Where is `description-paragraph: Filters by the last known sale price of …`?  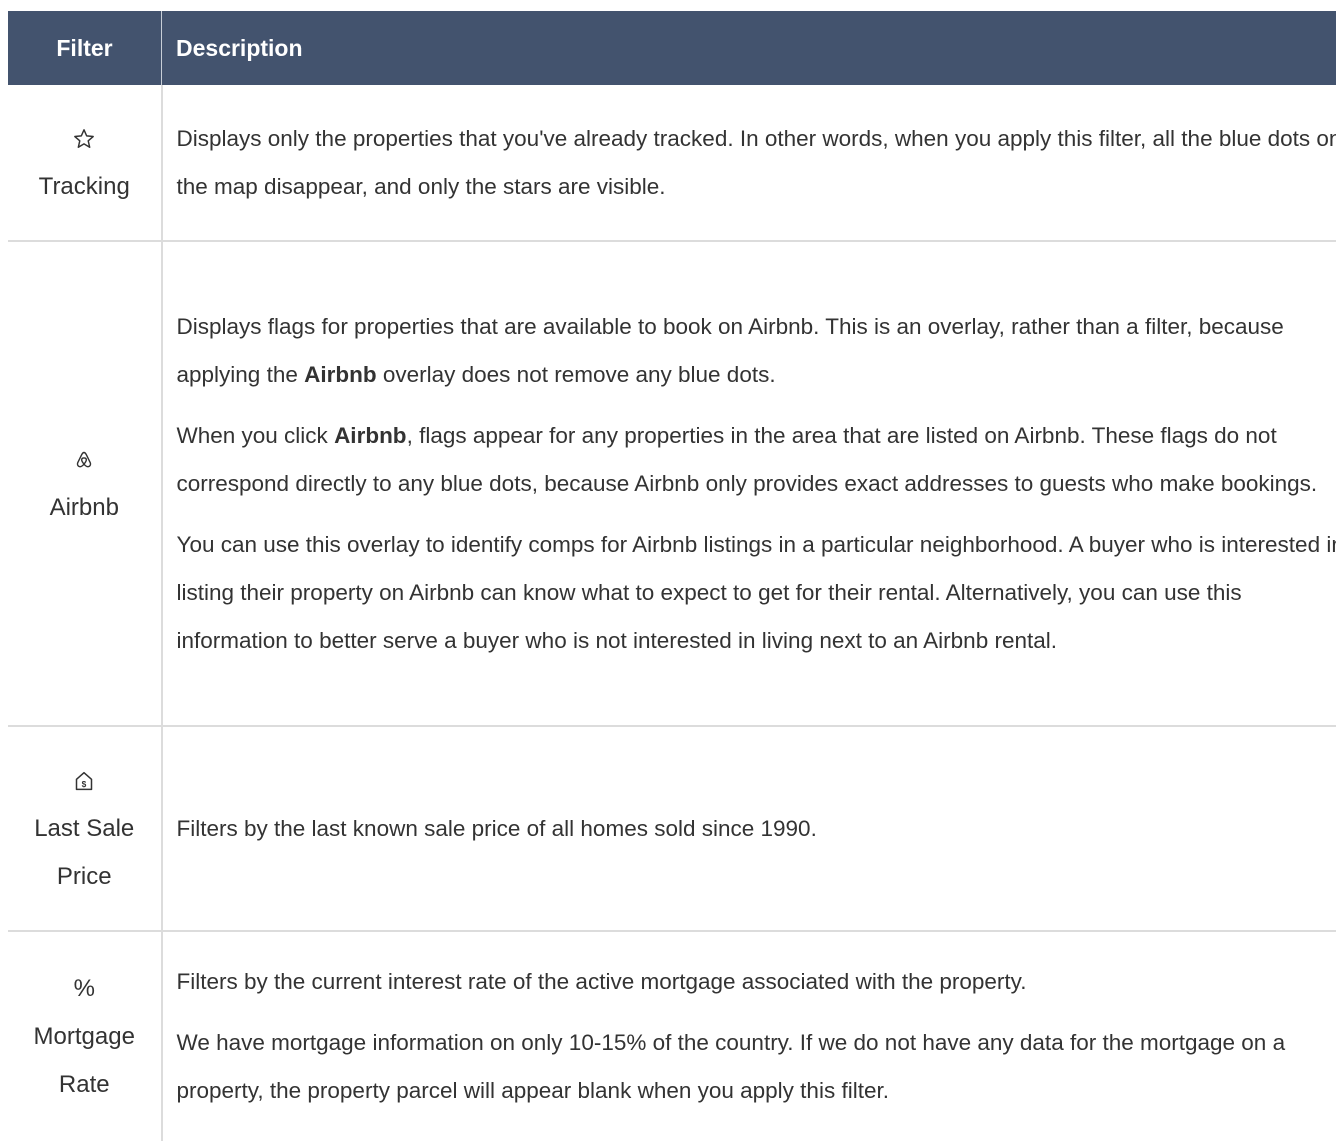
description-paragraph: Filters by the last known sale price of … is located at coordinates (756, 829).